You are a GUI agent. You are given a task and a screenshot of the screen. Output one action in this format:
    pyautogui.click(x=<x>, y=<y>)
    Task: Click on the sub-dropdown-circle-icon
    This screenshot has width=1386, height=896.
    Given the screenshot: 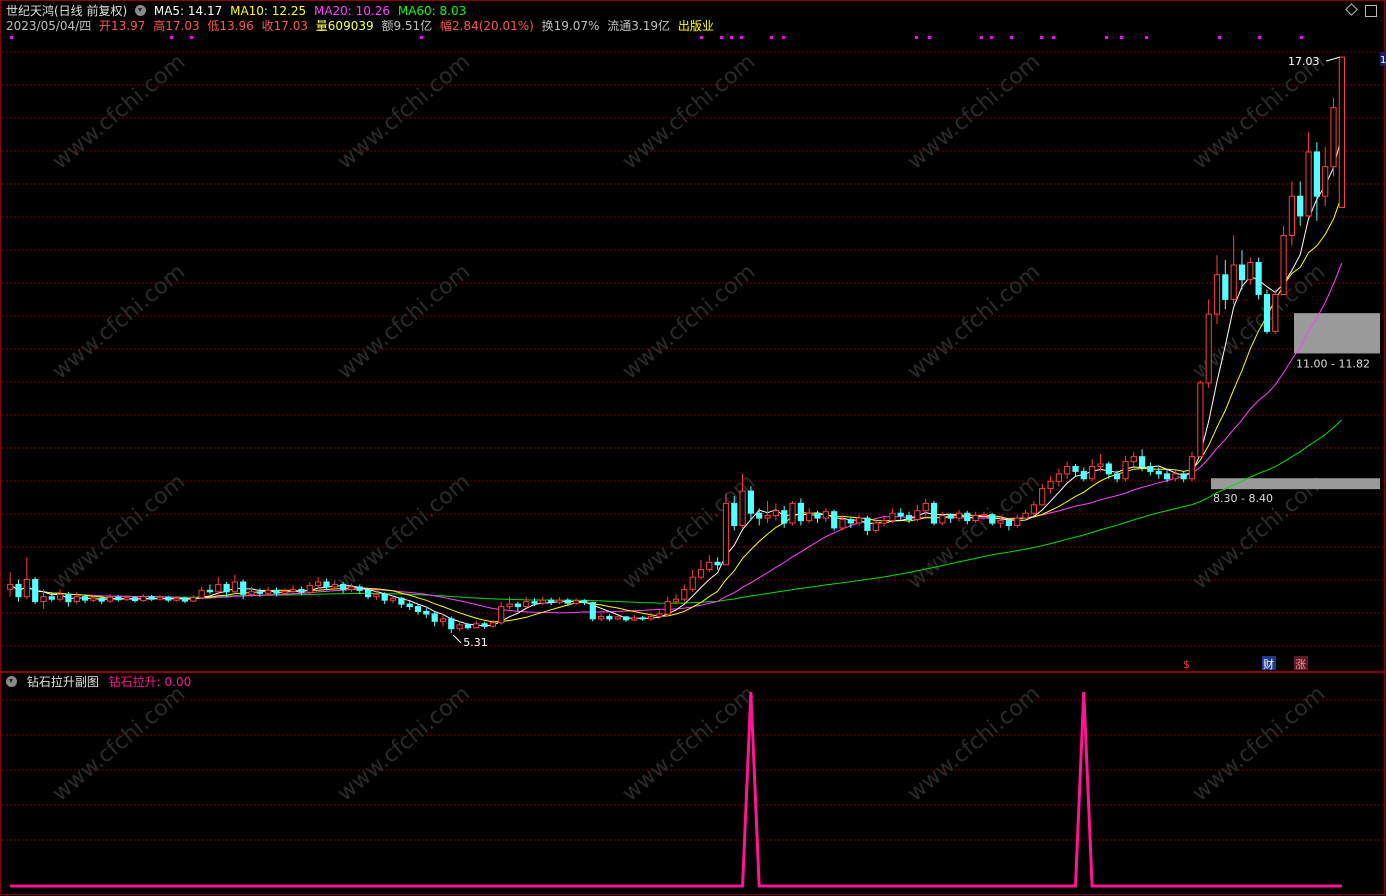 What is the action you would take?
    pyautogui.click(x=11, y=681)
    